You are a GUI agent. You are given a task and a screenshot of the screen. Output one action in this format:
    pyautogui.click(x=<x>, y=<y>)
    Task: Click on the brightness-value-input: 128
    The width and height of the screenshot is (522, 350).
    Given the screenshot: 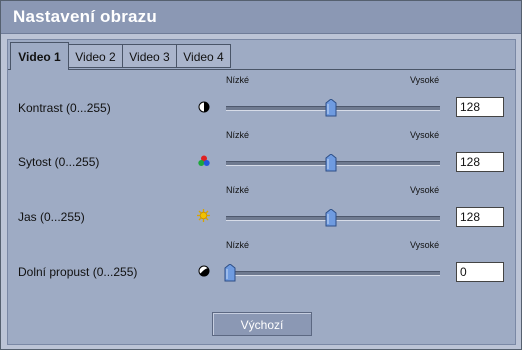 What is the action you would take?
    pyautogui.click(x=480, y=217)
    